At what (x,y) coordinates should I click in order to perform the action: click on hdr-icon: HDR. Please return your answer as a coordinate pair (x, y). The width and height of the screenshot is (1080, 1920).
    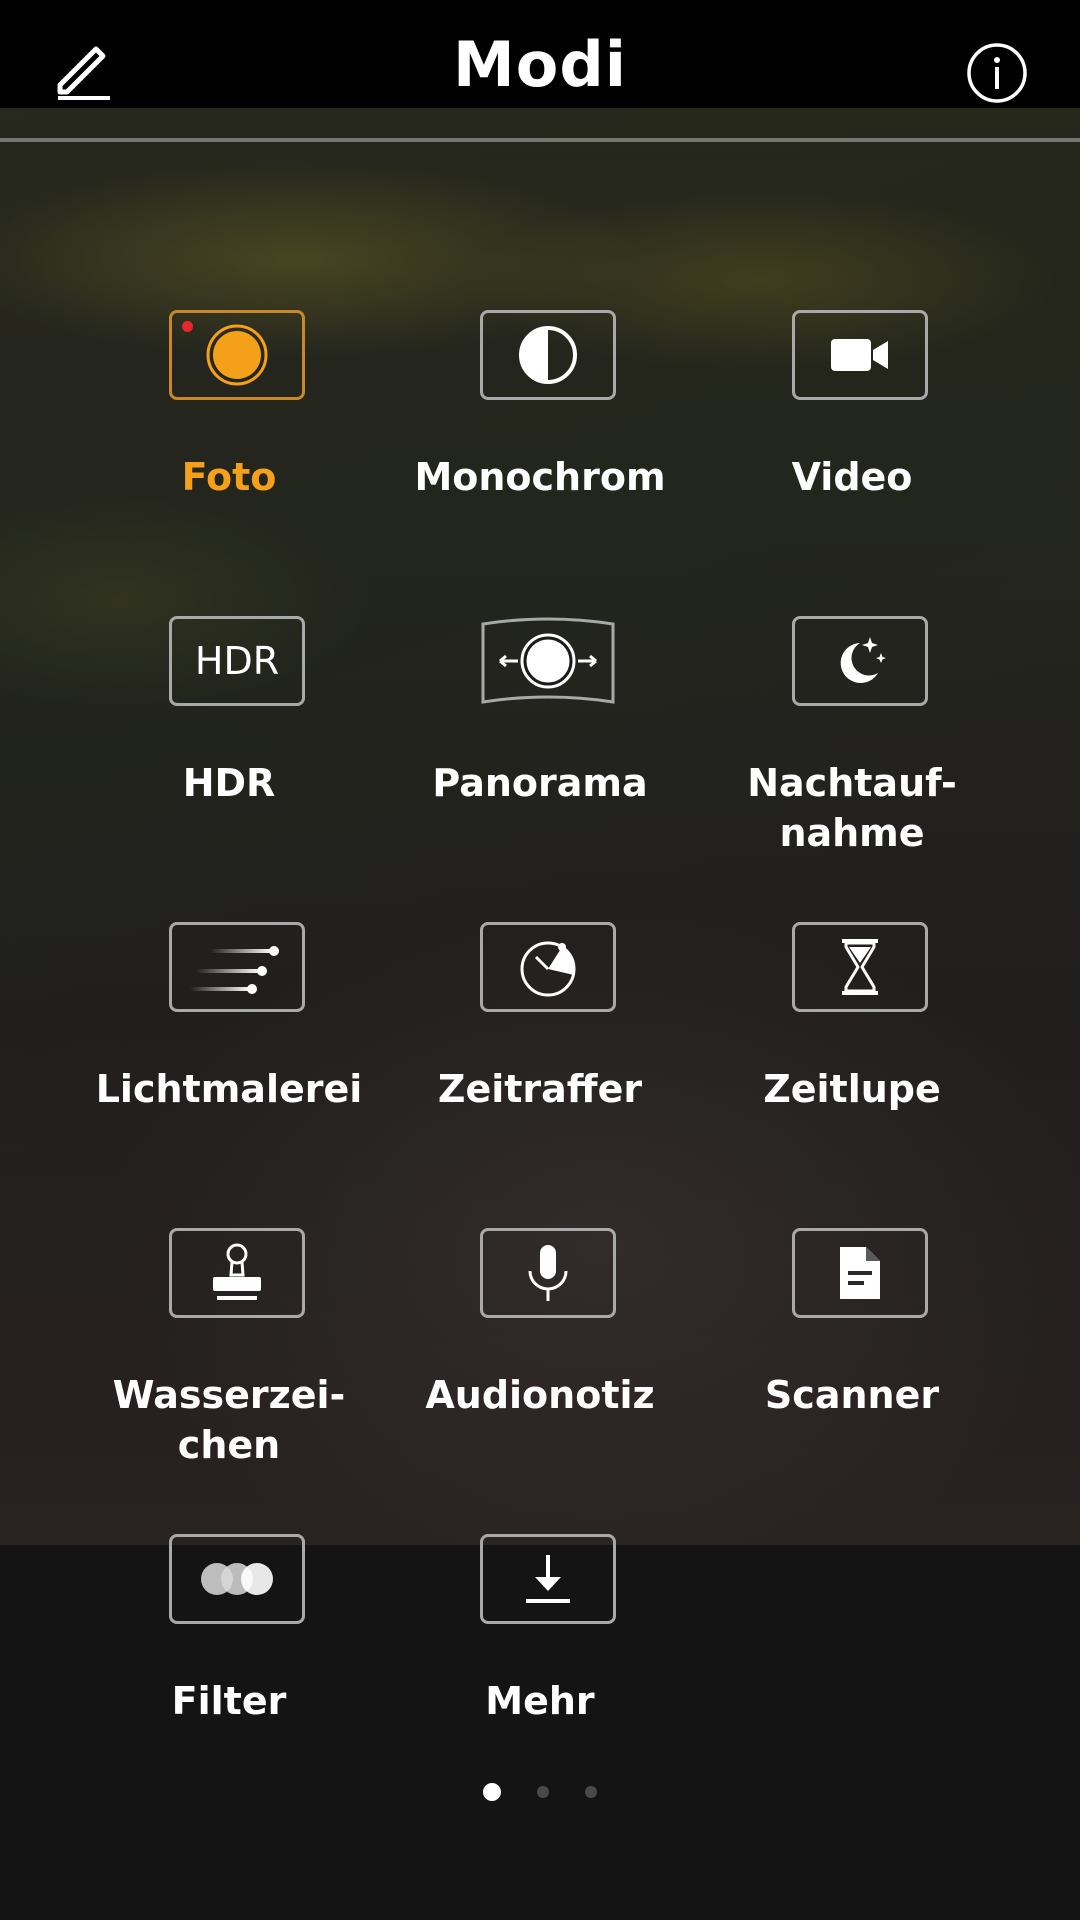
    Looking at the image, I should click on (237, 661).